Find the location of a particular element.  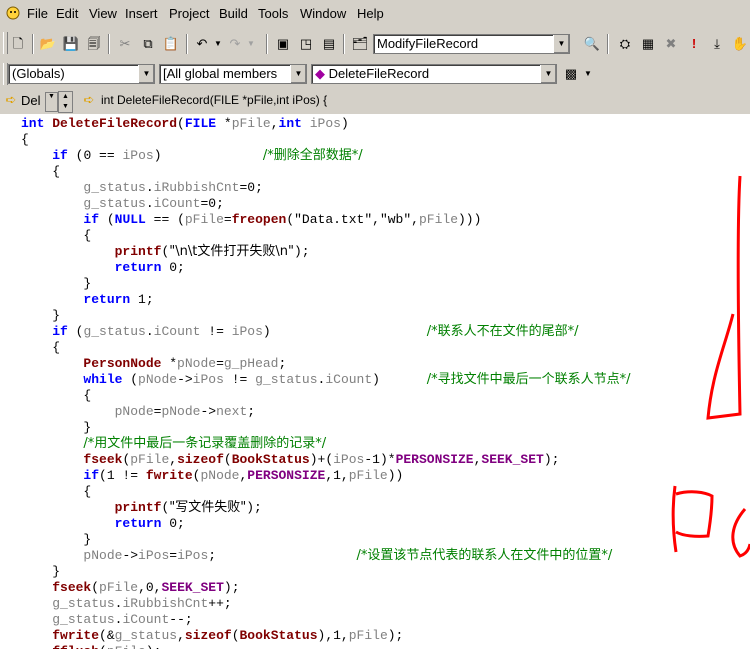

menu-view: View is located at coordinates (103, 13).